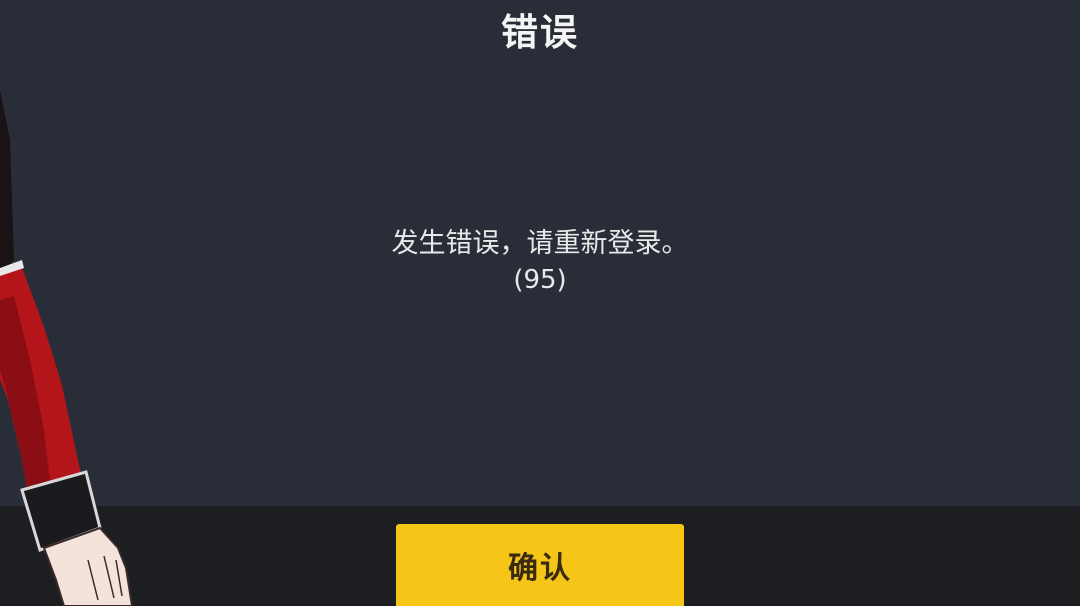 The width and height of the screenshot is (1080, 606). I want to click on error-code: (95), so click(540, 280).